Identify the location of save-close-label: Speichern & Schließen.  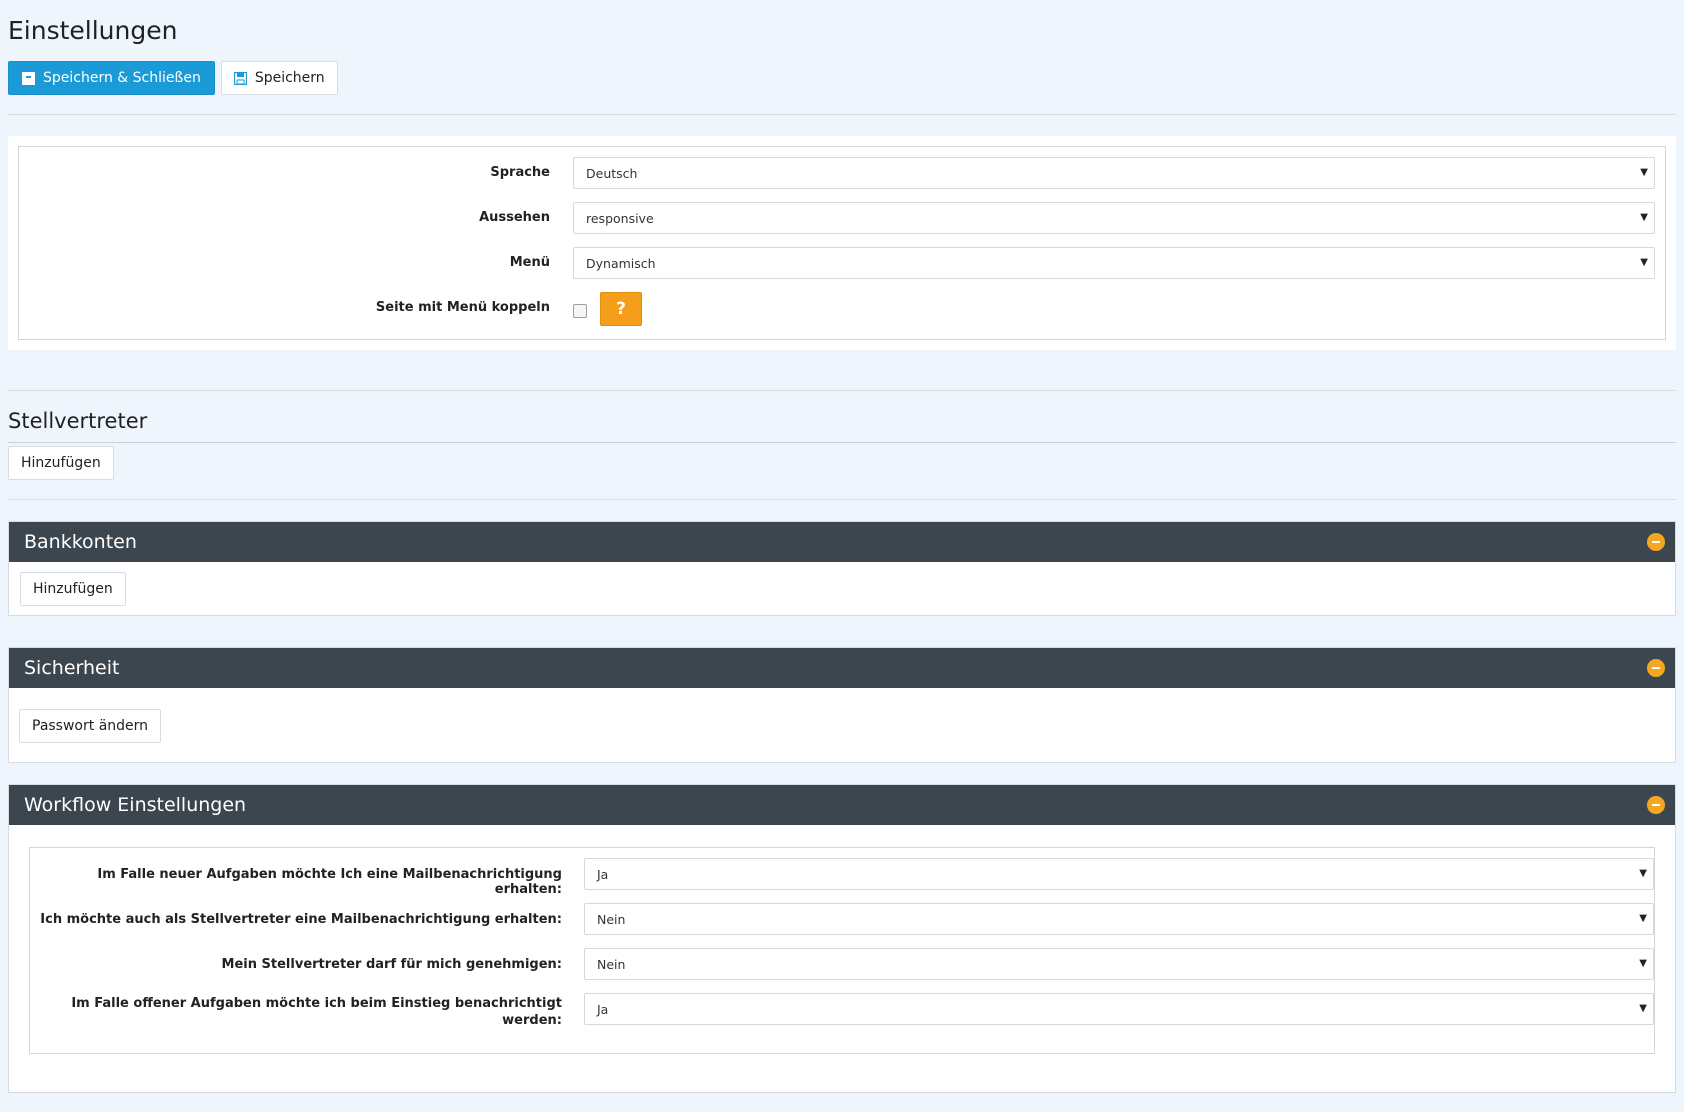
(122, 78).